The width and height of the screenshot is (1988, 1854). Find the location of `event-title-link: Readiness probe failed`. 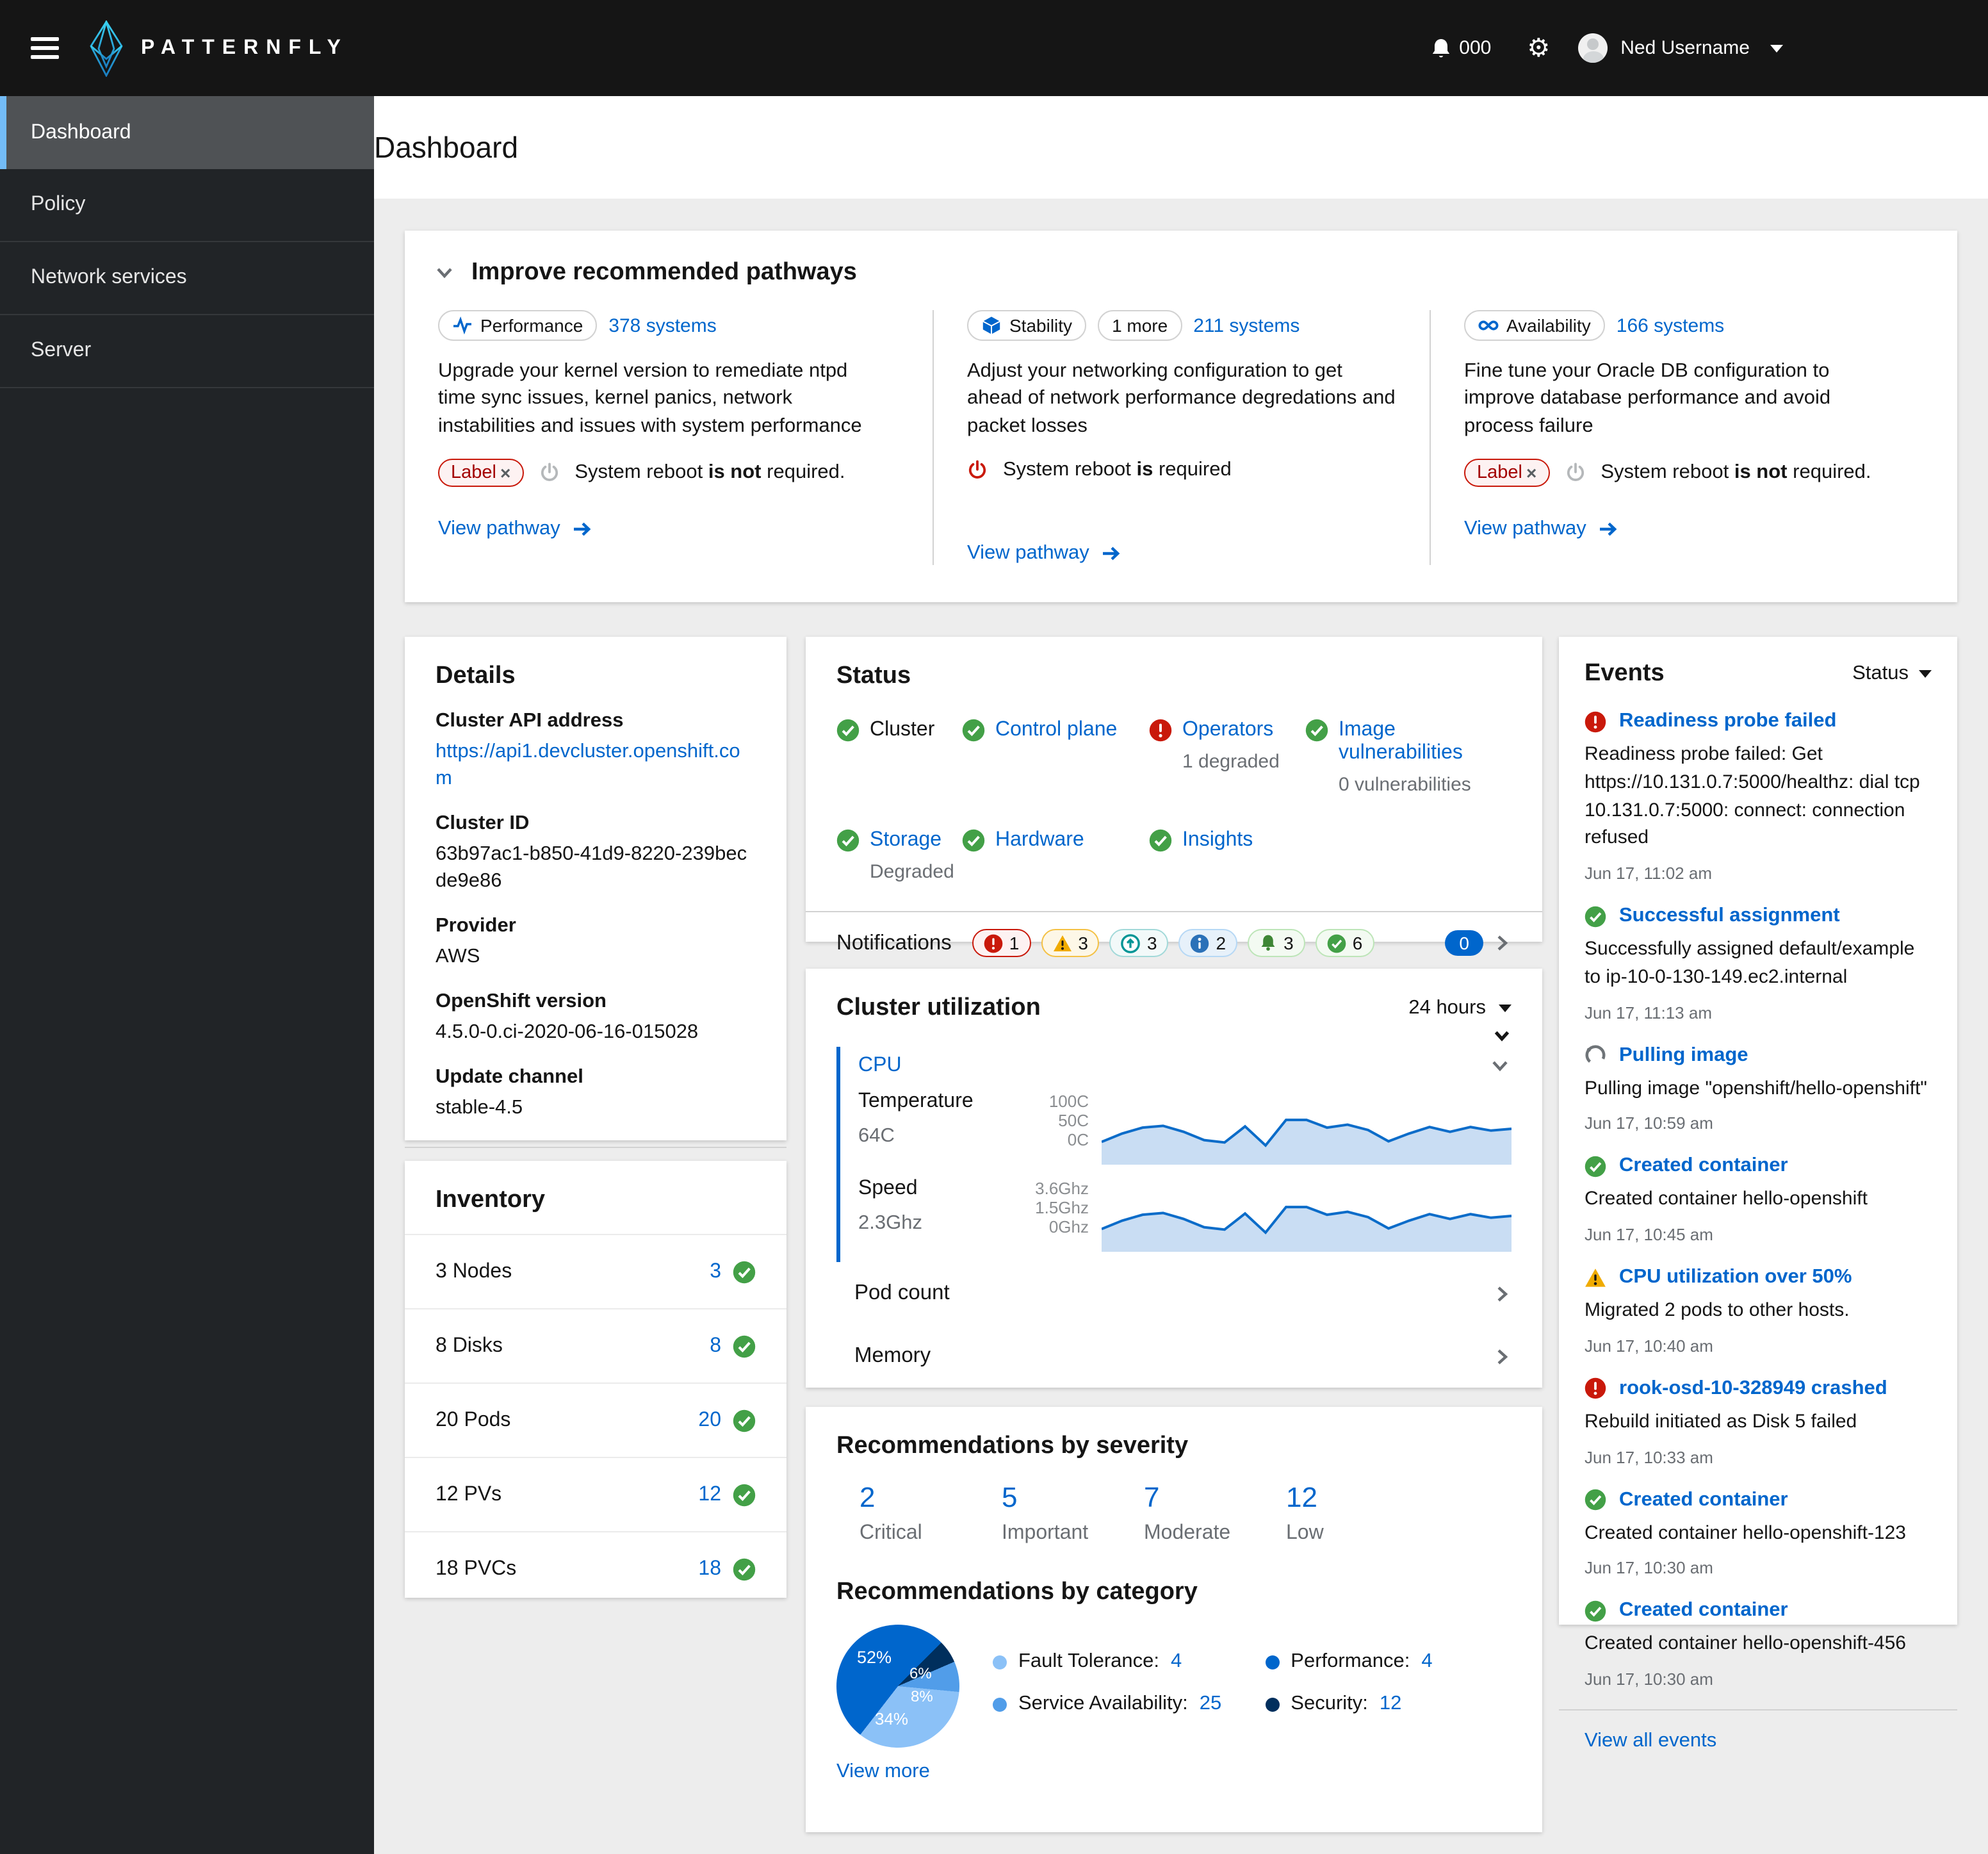

event-title-link: Readiness probe failed is located at coordinates (1727, 721).